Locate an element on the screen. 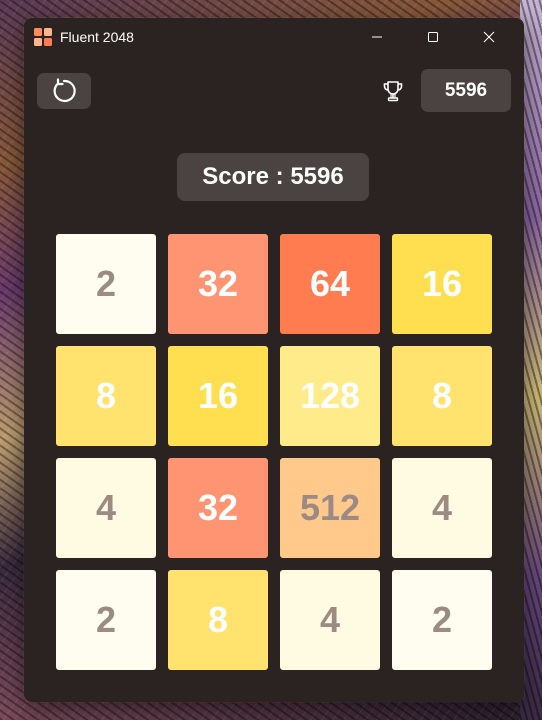  close-button is located at coordinates (489, 37).